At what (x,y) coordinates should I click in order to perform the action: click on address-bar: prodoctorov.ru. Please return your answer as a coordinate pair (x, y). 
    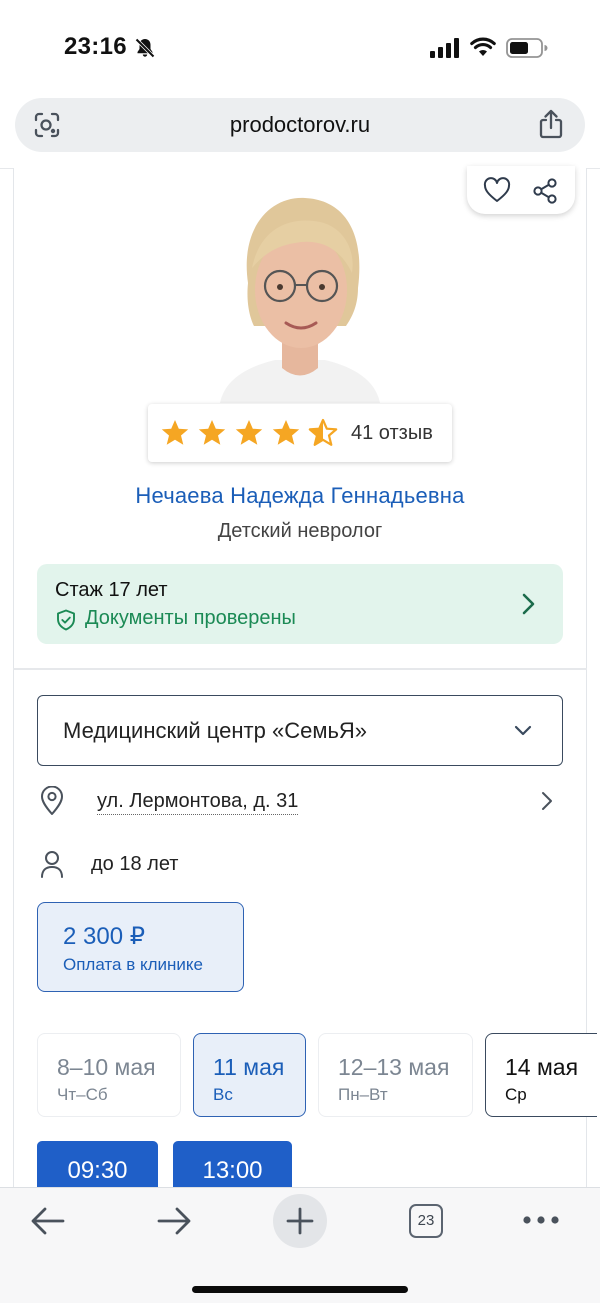
    Looking at the image, I should click on (300, 125).